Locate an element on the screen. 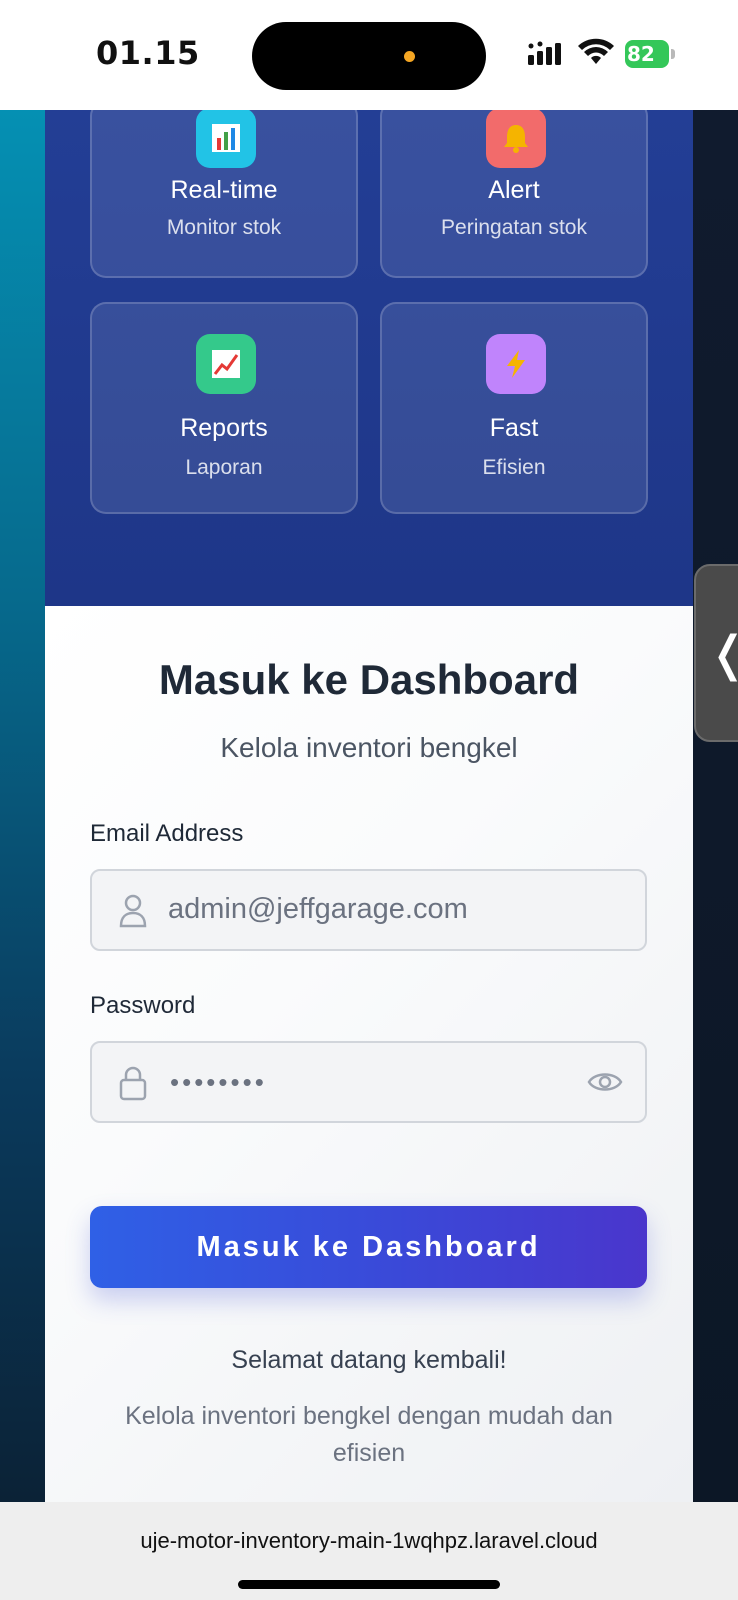 The image size is (738, 1600). feature-title: Alert is located at coordinates (514, 190).